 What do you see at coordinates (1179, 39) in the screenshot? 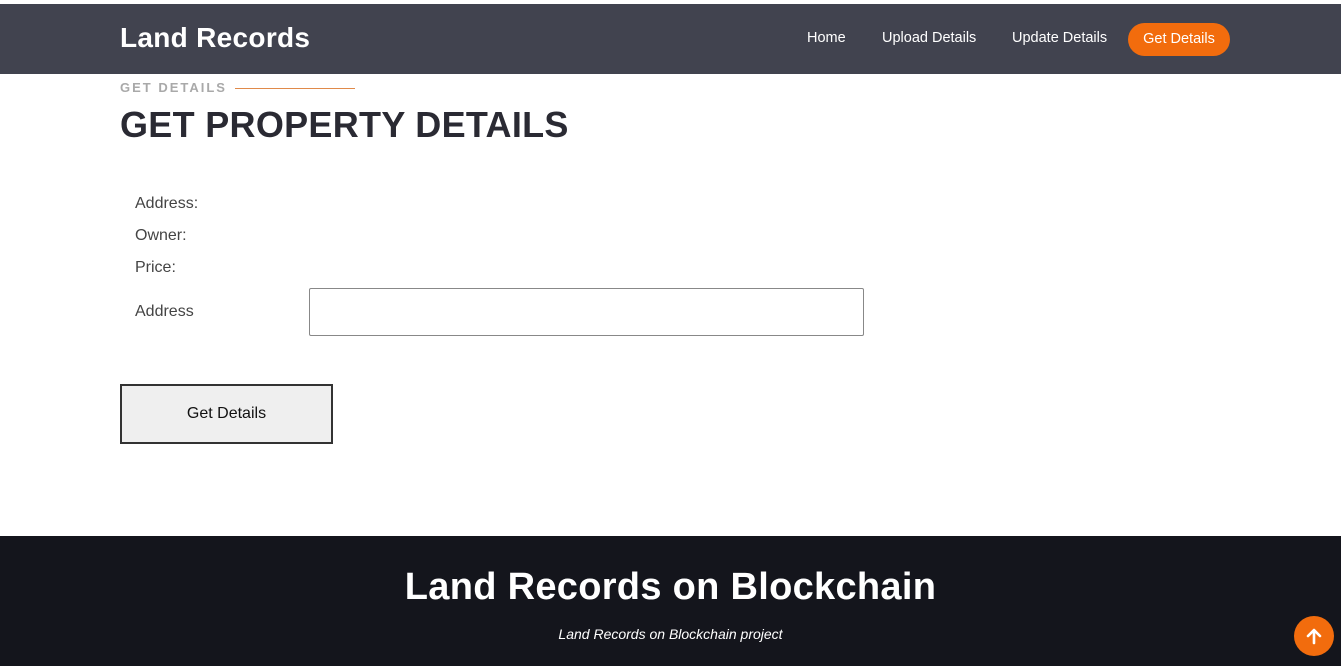
I see `nav-get-details: Get Details` at bounding box center [1179, 39].